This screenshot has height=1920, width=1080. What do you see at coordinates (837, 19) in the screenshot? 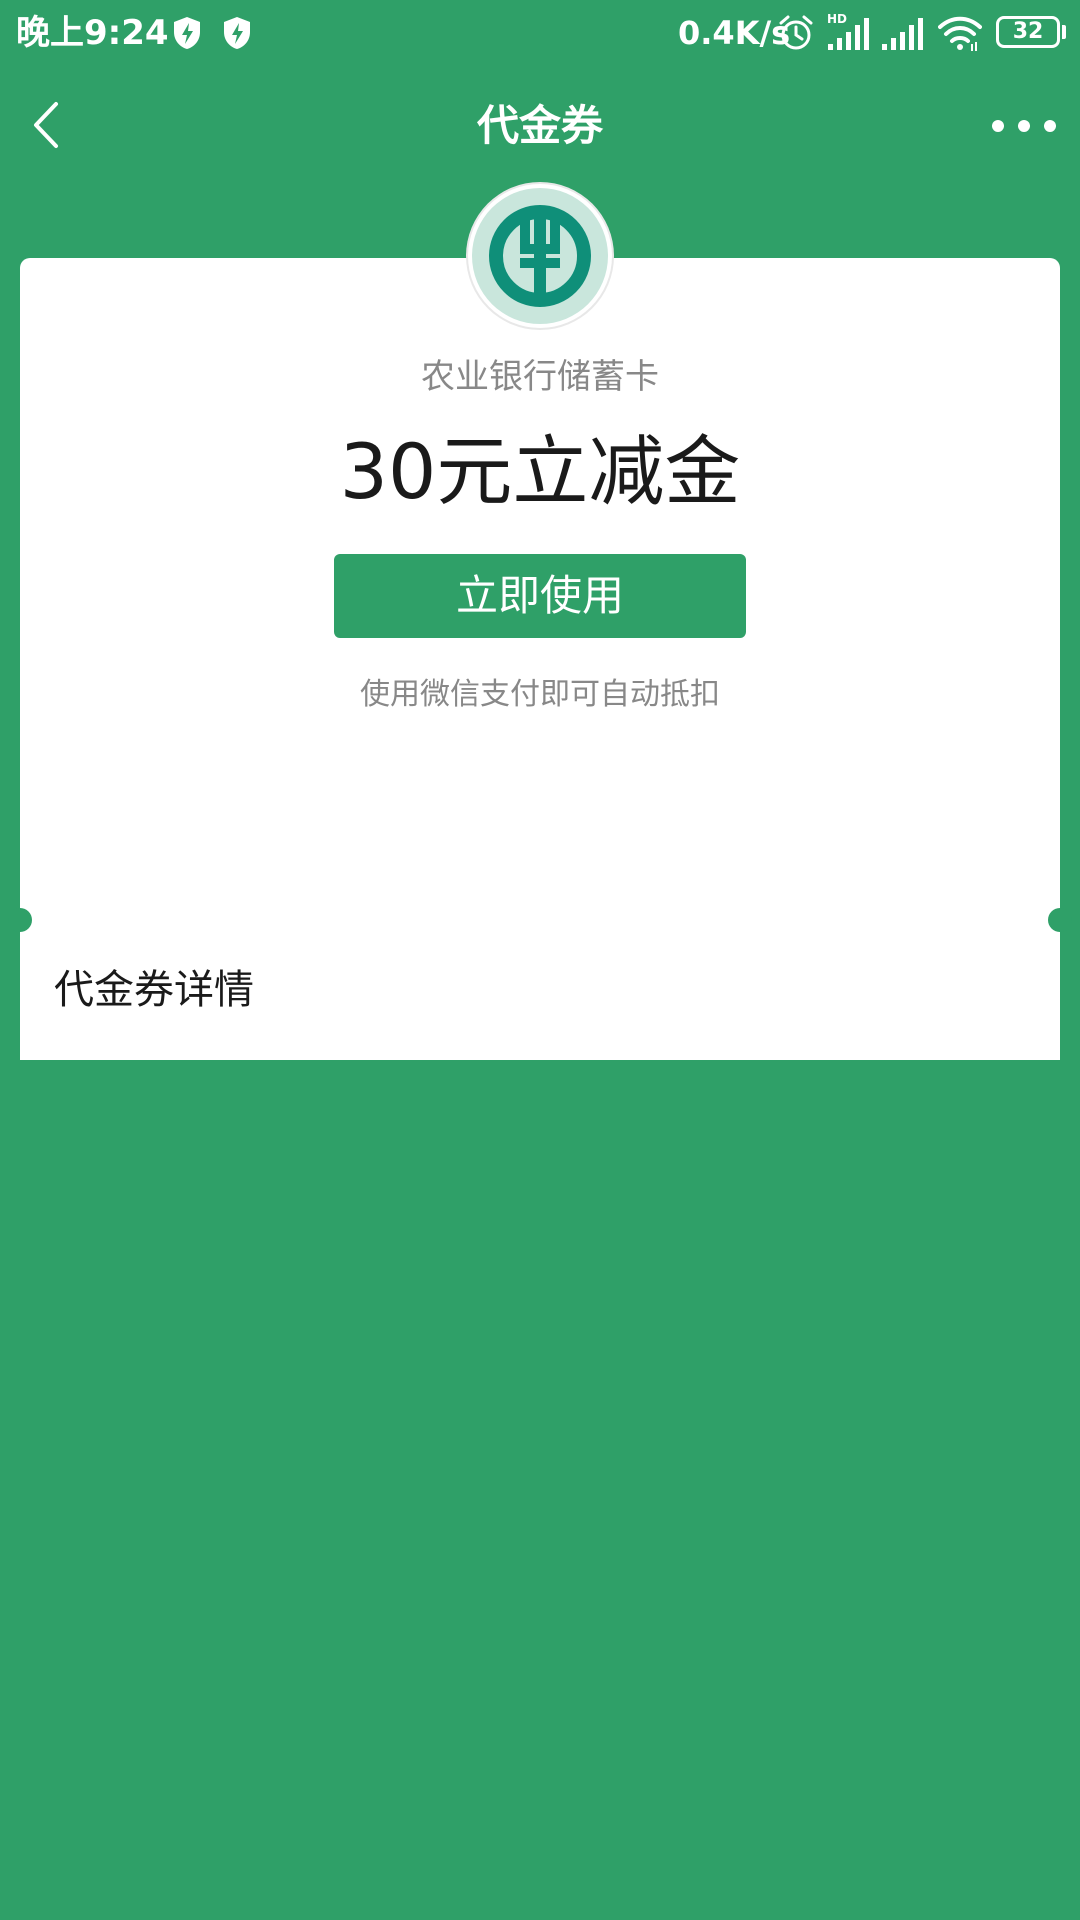
I see `network-type-label: HD` at bounding box center [837, 19].